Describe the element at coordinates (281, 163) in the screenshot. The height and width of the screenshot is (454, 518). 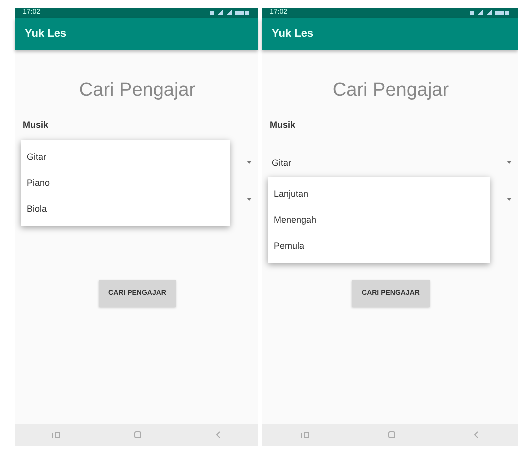
I see `dropdown-value: Gitar` at that location.